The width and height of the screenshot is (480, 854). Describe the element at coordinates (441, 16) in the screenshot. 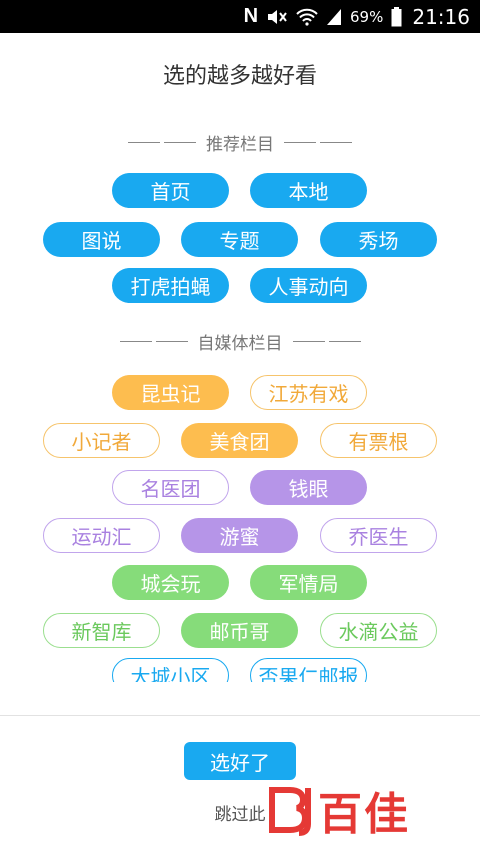

I see `clock: 21:16` at that location.